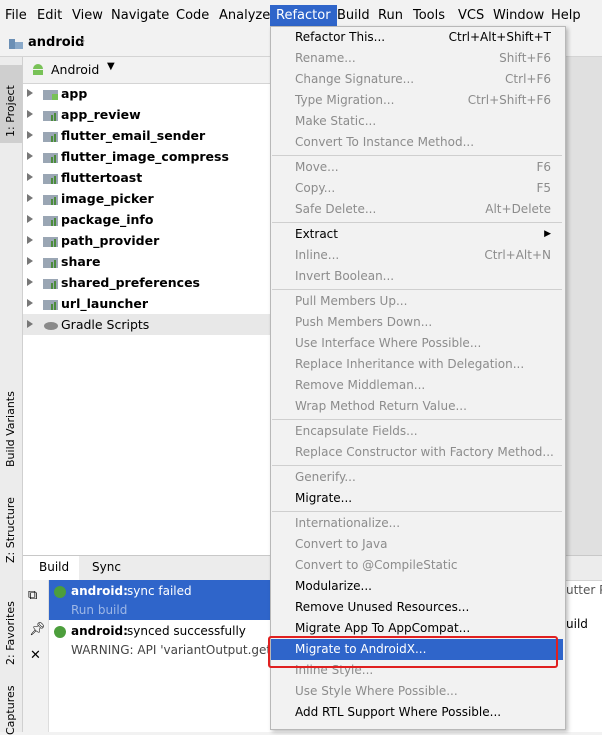 This screenshot has width=602, height=735. Describe the element at coordinates (11, 707) in the screenshot. I see `tab-captures: Captures` at that location.